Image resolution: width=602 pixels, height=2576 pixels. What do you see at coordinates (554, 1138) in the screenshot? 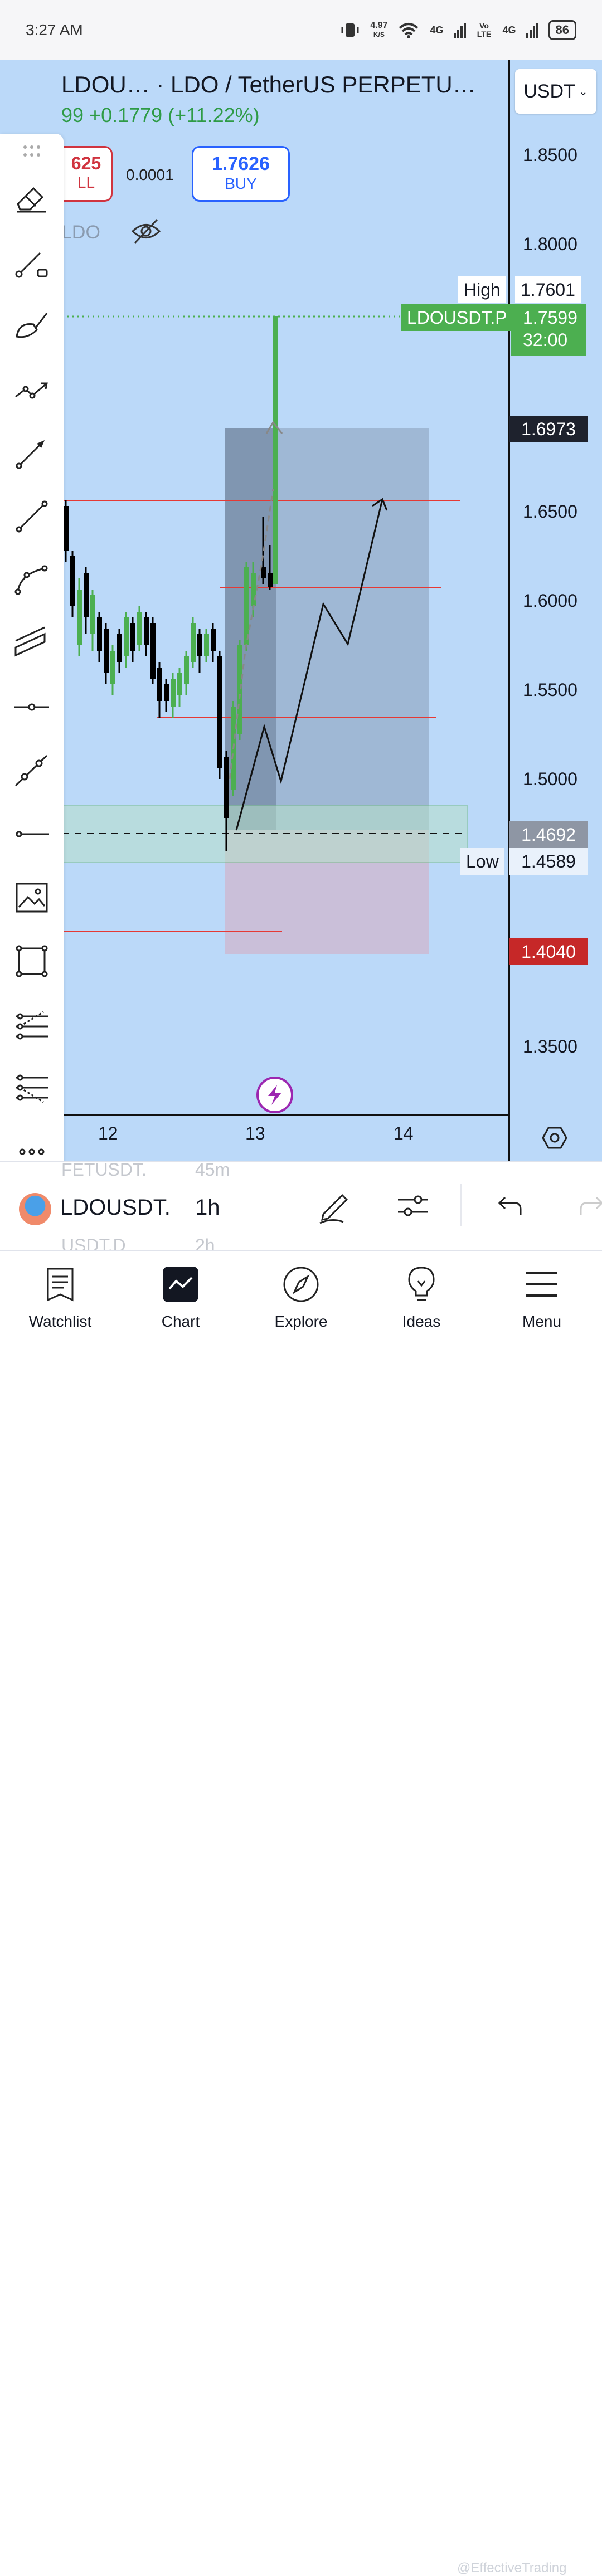
I see `scale-settings-icon` at bounding box center [554, 1138].